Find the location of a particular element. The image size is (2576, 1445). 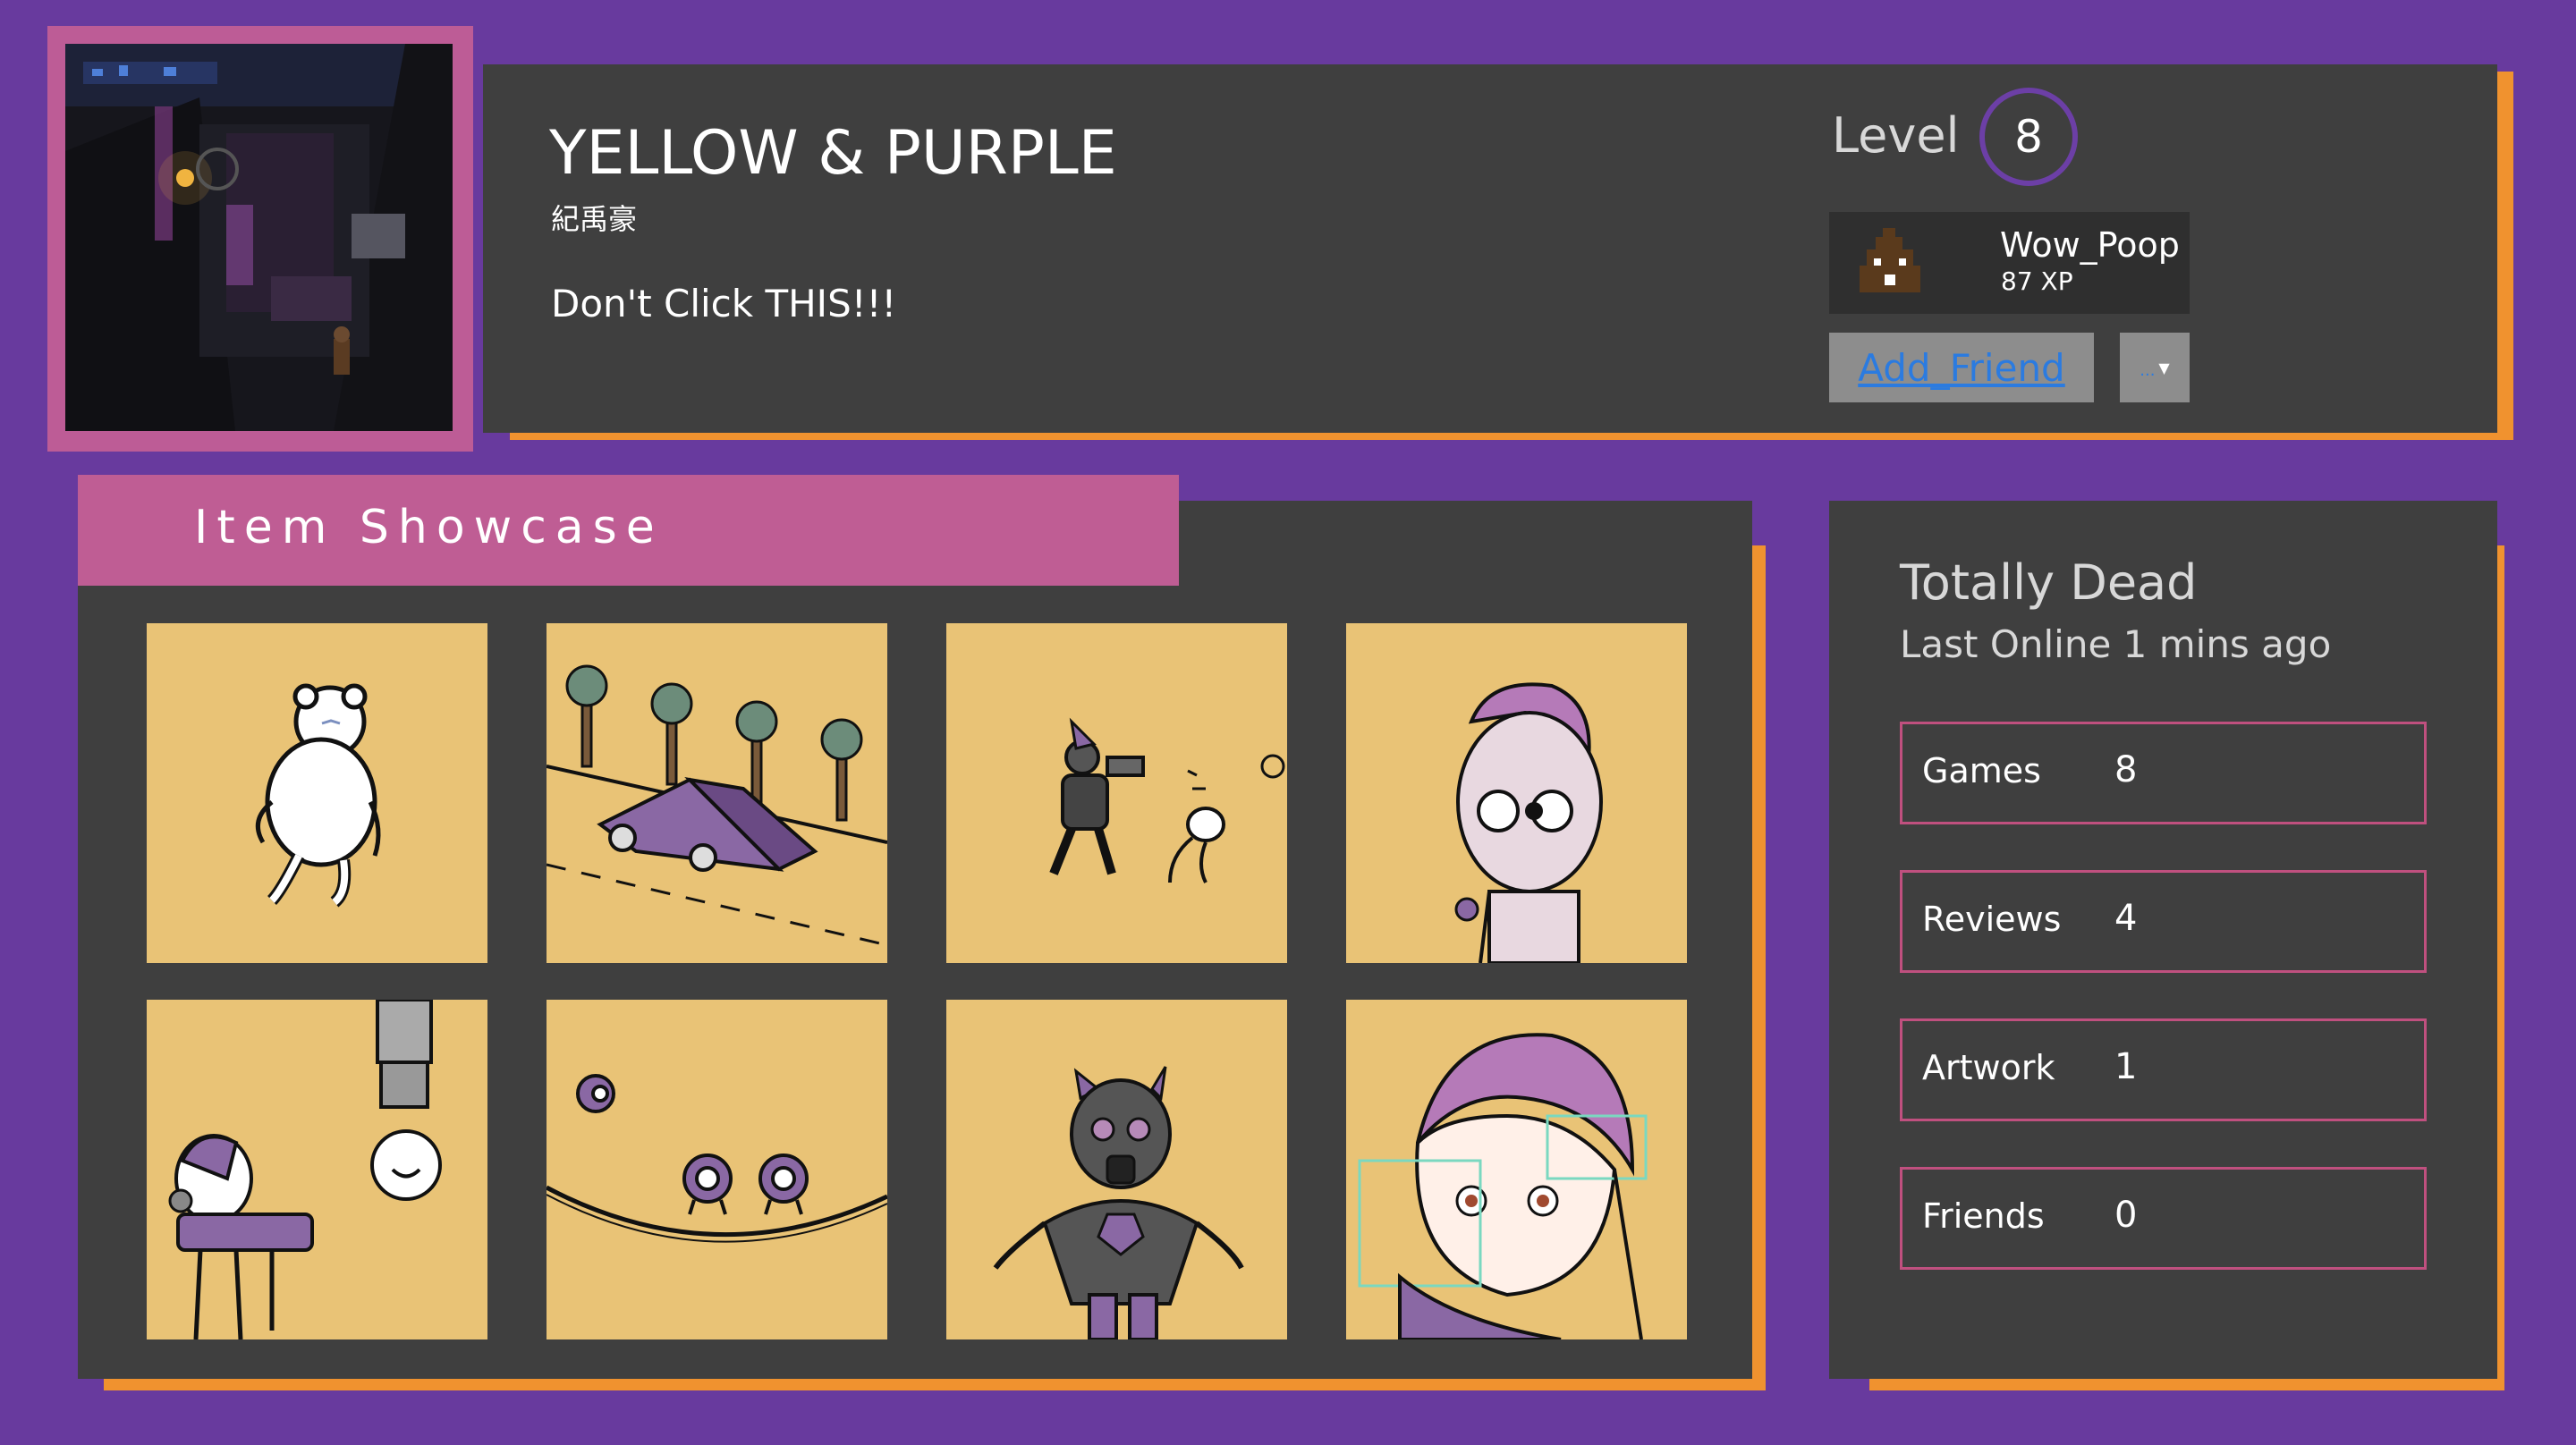

stat-reviews: Reviews 4 is located at coordinates (2163, 921).